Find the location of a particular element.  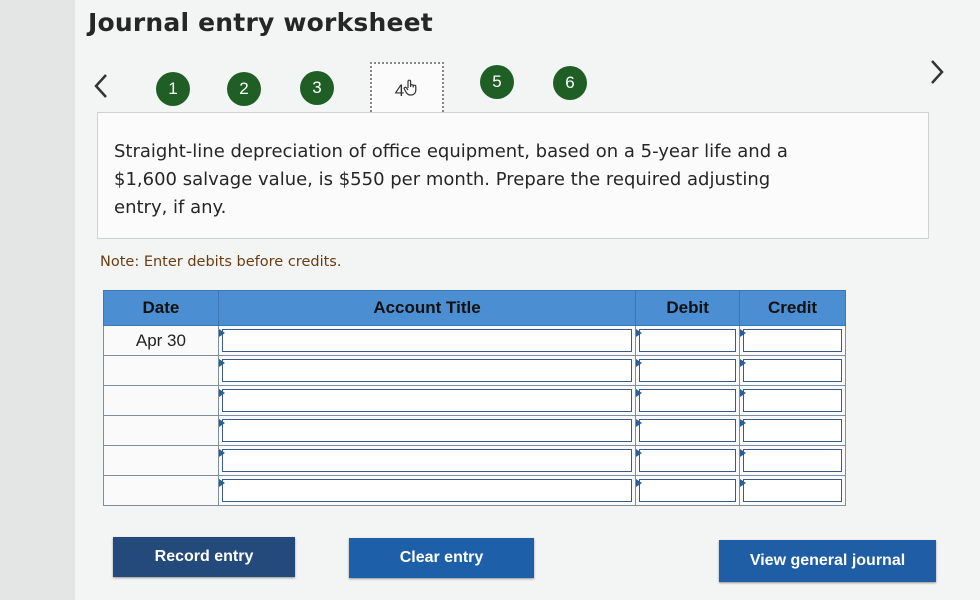

journal-row: Apr 30 is located at coordinates (474, 340).